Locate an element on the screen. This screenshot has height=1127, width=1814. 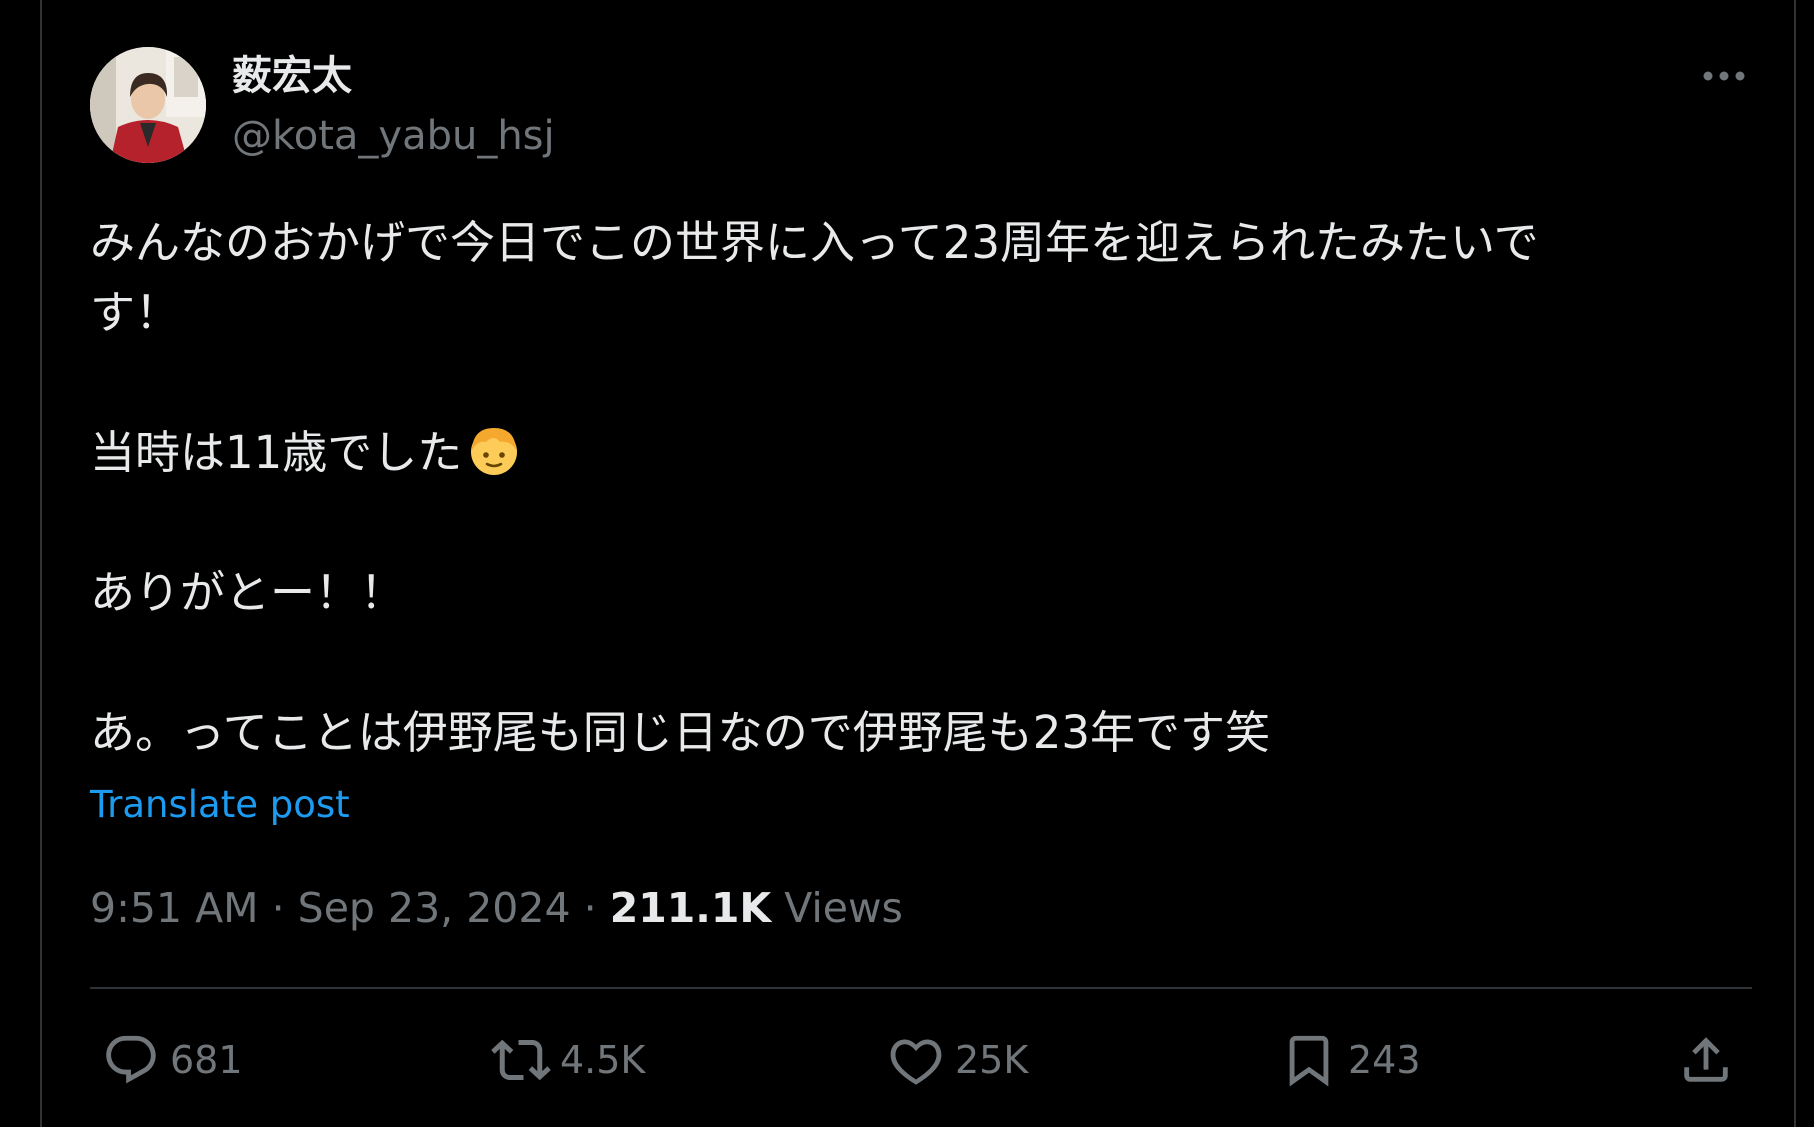
like-count: 25K is located at coordinates (992, 1060).